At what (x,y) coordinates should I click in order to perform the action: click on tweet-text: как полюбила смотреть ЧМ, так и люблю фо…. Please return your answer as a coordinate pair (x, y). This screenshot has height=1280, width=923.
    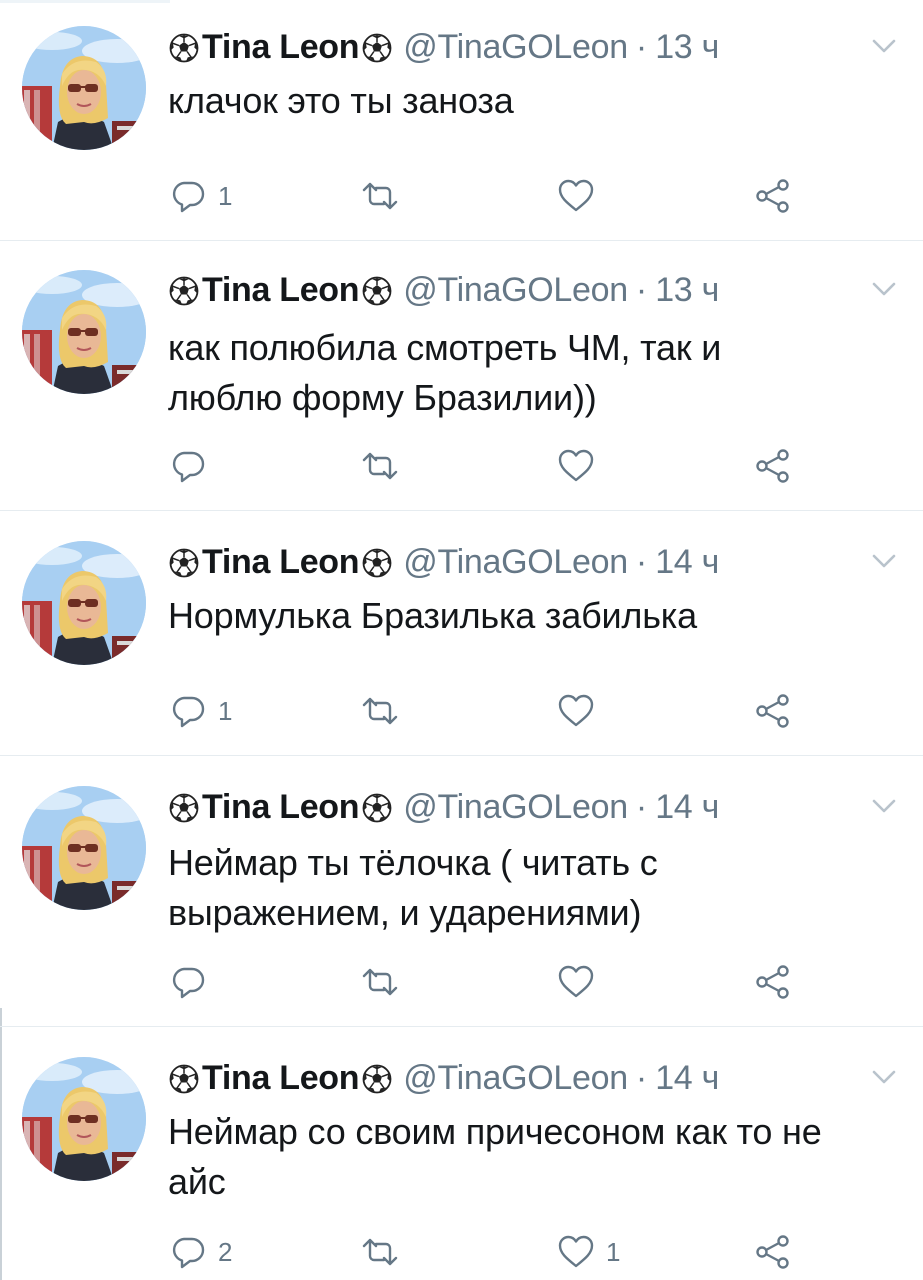
    Looking at the image, I should click on (445, 372).